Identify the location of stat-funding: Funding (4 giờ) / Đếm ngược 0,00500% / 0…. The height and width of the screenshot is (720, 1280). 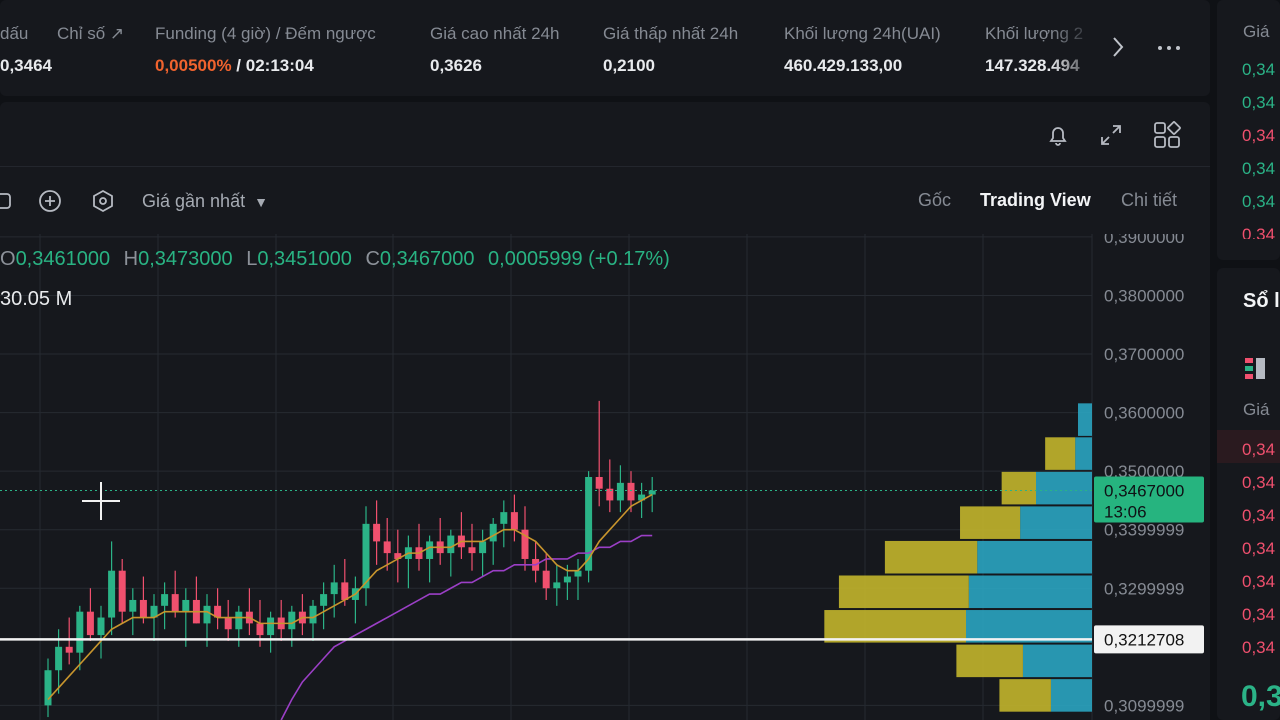
(265, 50).